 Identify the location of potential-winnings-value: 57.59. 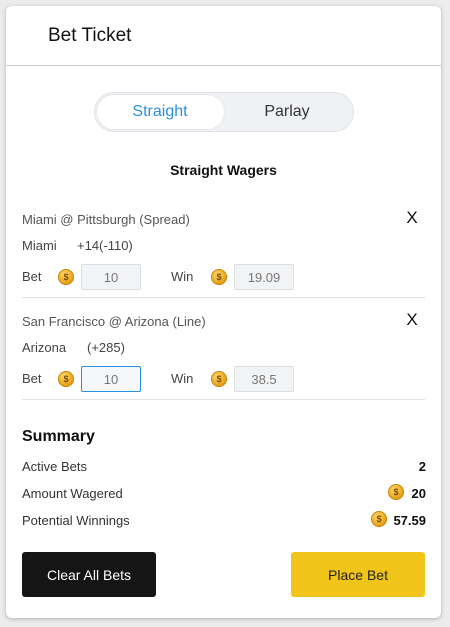
(409, 520).